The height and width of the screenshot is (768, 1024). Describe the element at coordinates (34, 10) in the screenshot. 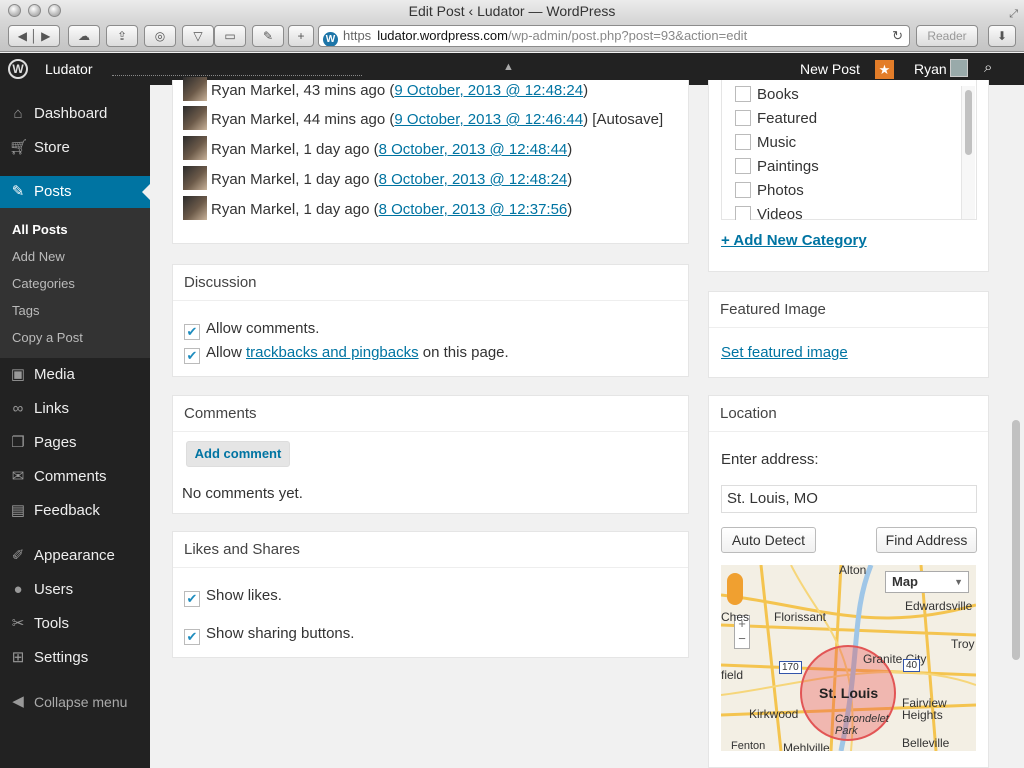

I see `minimize-window-button` at that location.